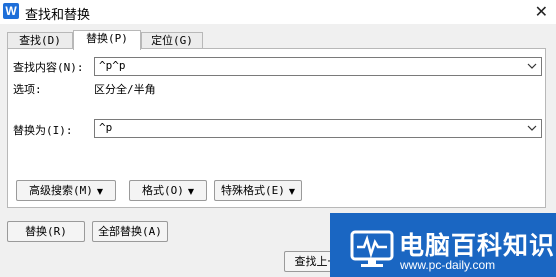 The width and height of the screenshot is (556, 277). I want to click on tab-replace: 替换(P), so click(107, 40).